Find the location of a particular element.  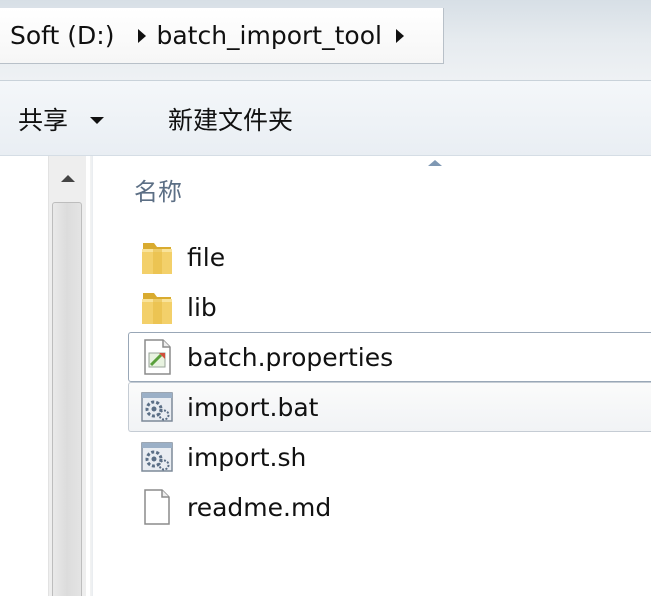

new-folder-button-label: 新建文件夹 is located at coordinates (231, 120).